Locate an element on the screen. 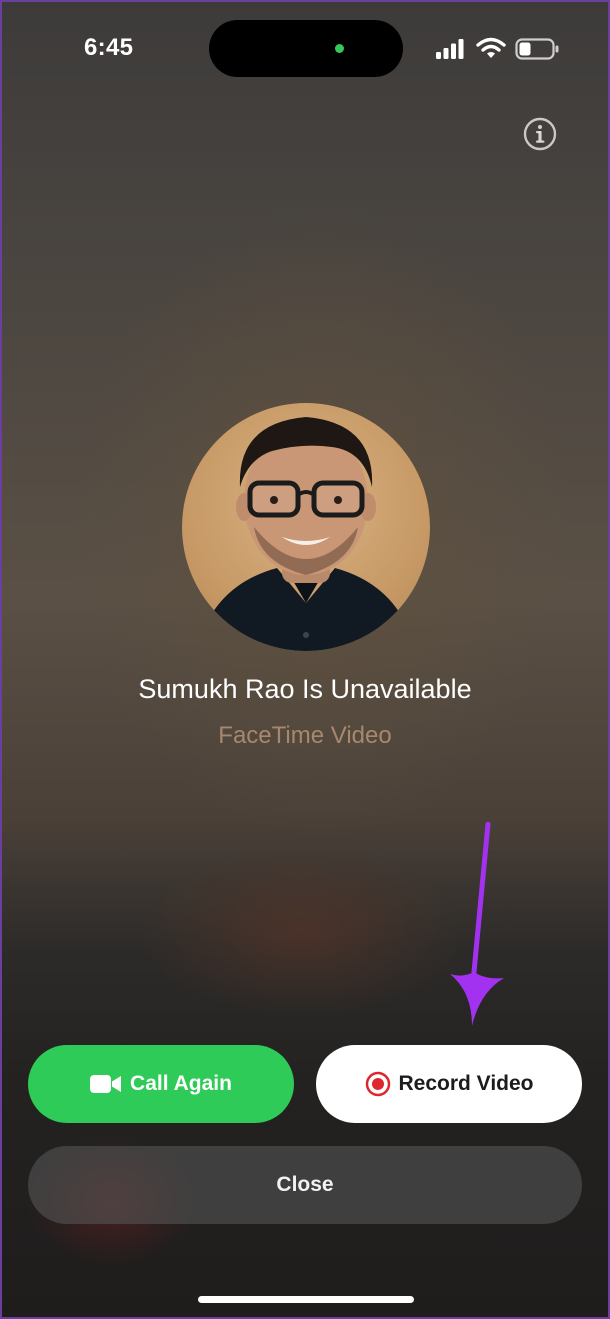 The image size is (610, 1319). status-time: 6:45 is located at coordinates (109, 47).